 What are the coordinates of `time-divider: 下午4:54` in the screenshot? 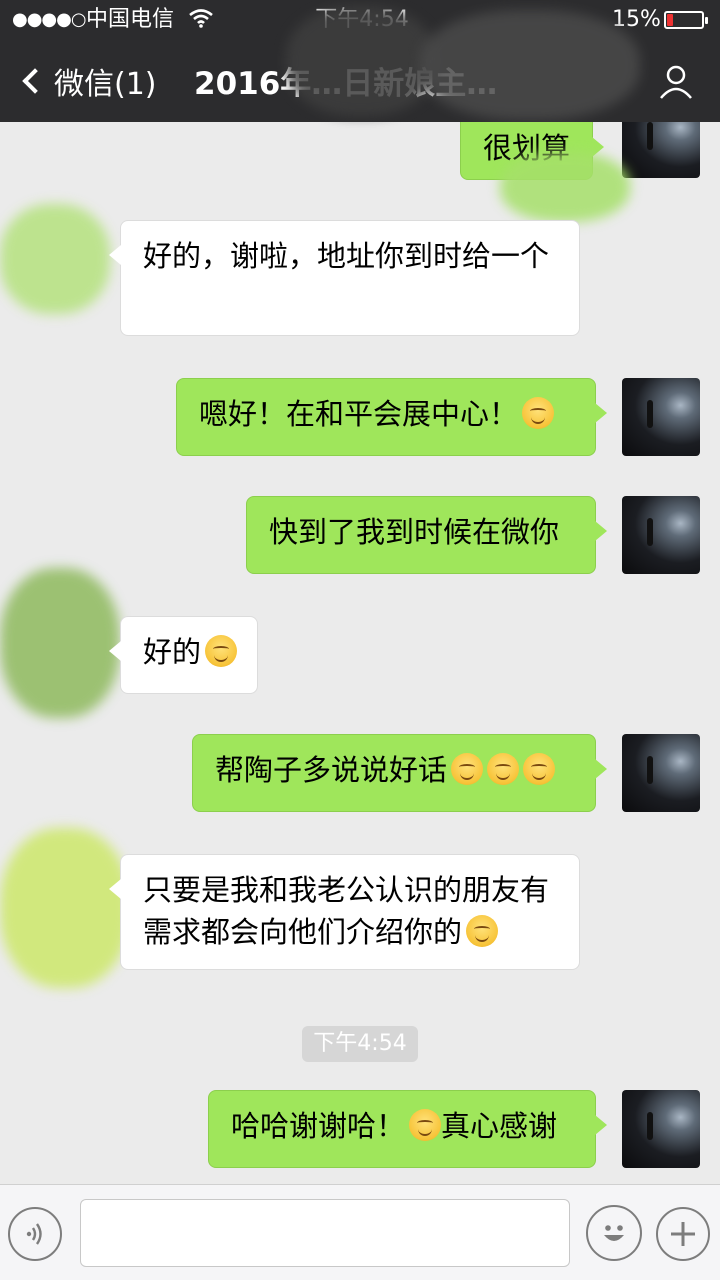 It's located at (360, 1044).